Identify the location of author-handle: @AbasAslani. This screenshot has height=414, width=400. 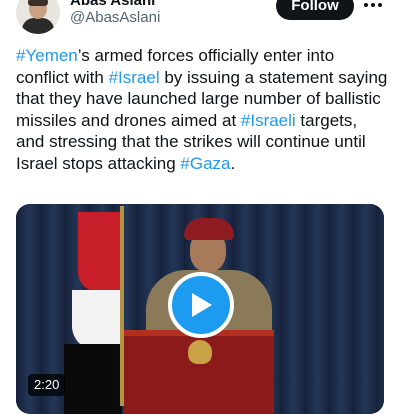
(115, 18).